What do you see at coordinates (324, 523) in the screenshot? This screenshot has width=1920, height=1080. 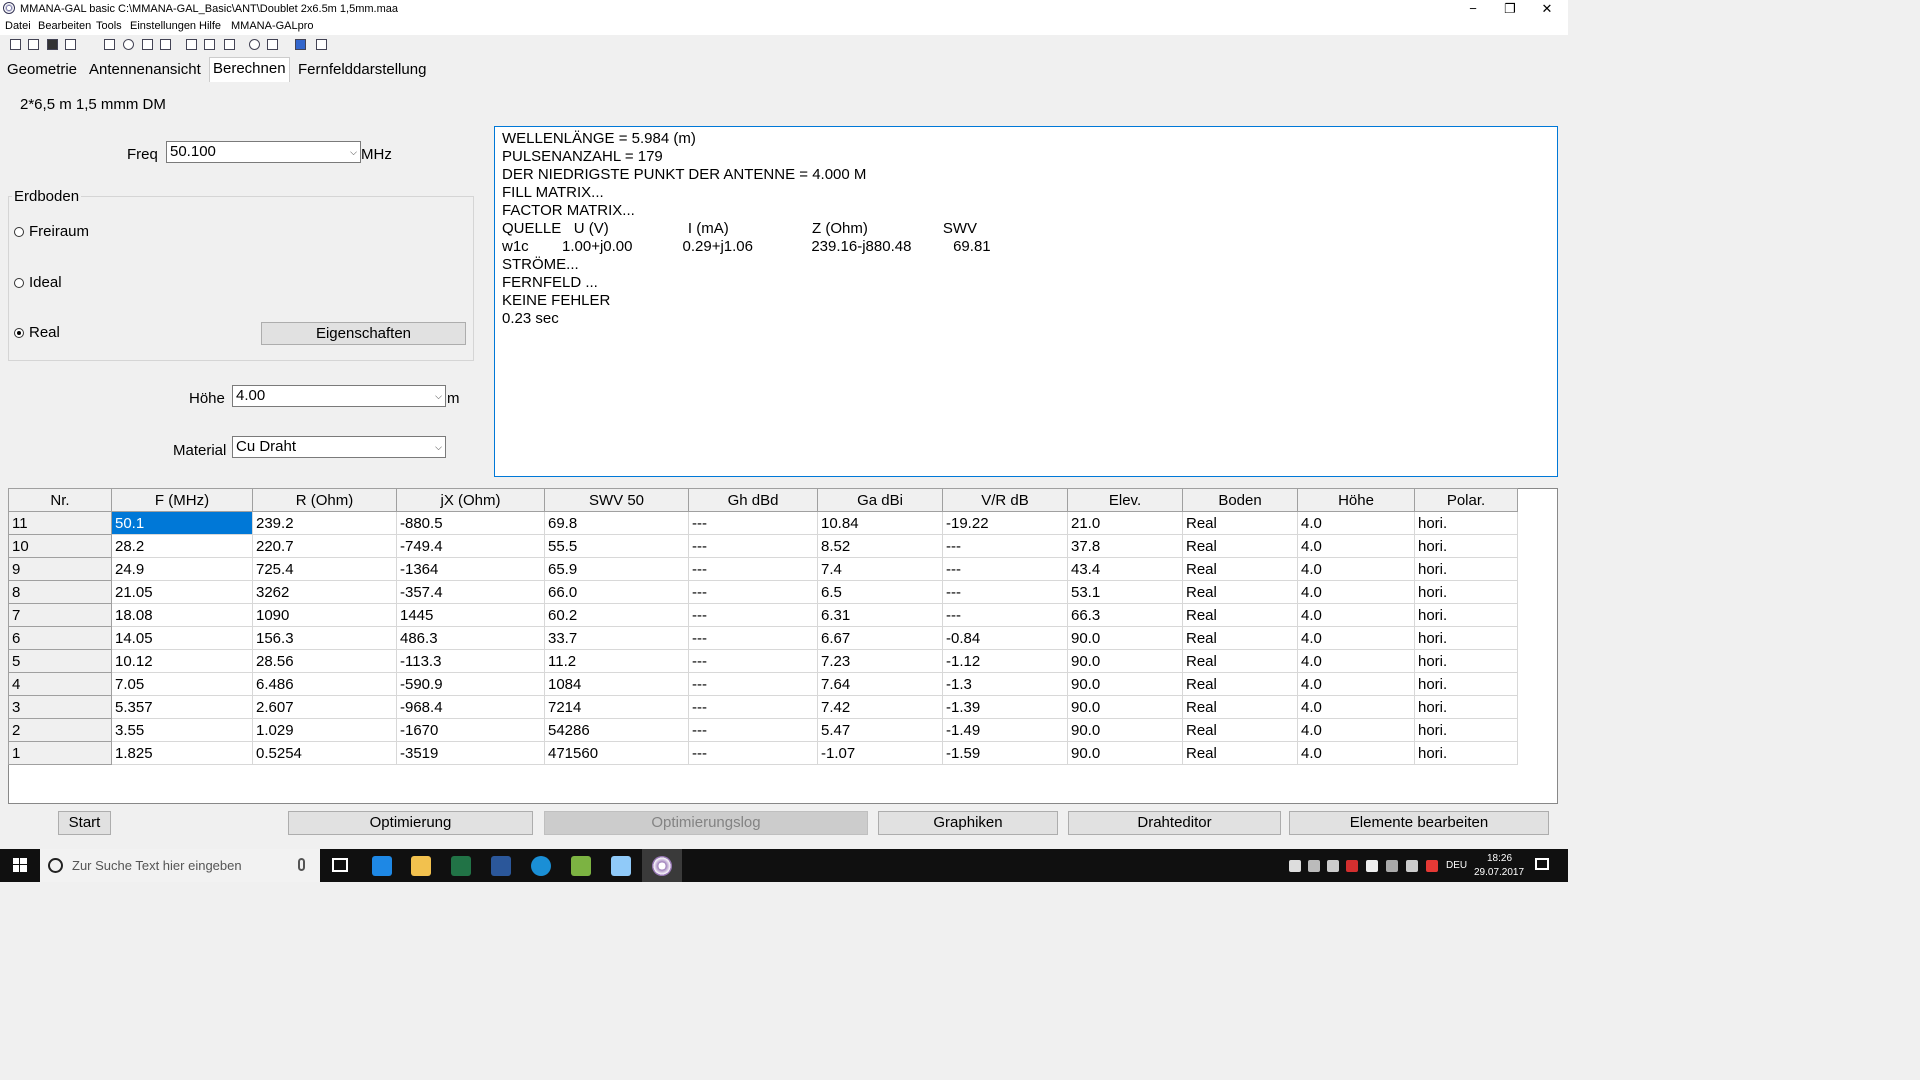 I see `table-cell: 239.2` at bounding box center [324, 523].